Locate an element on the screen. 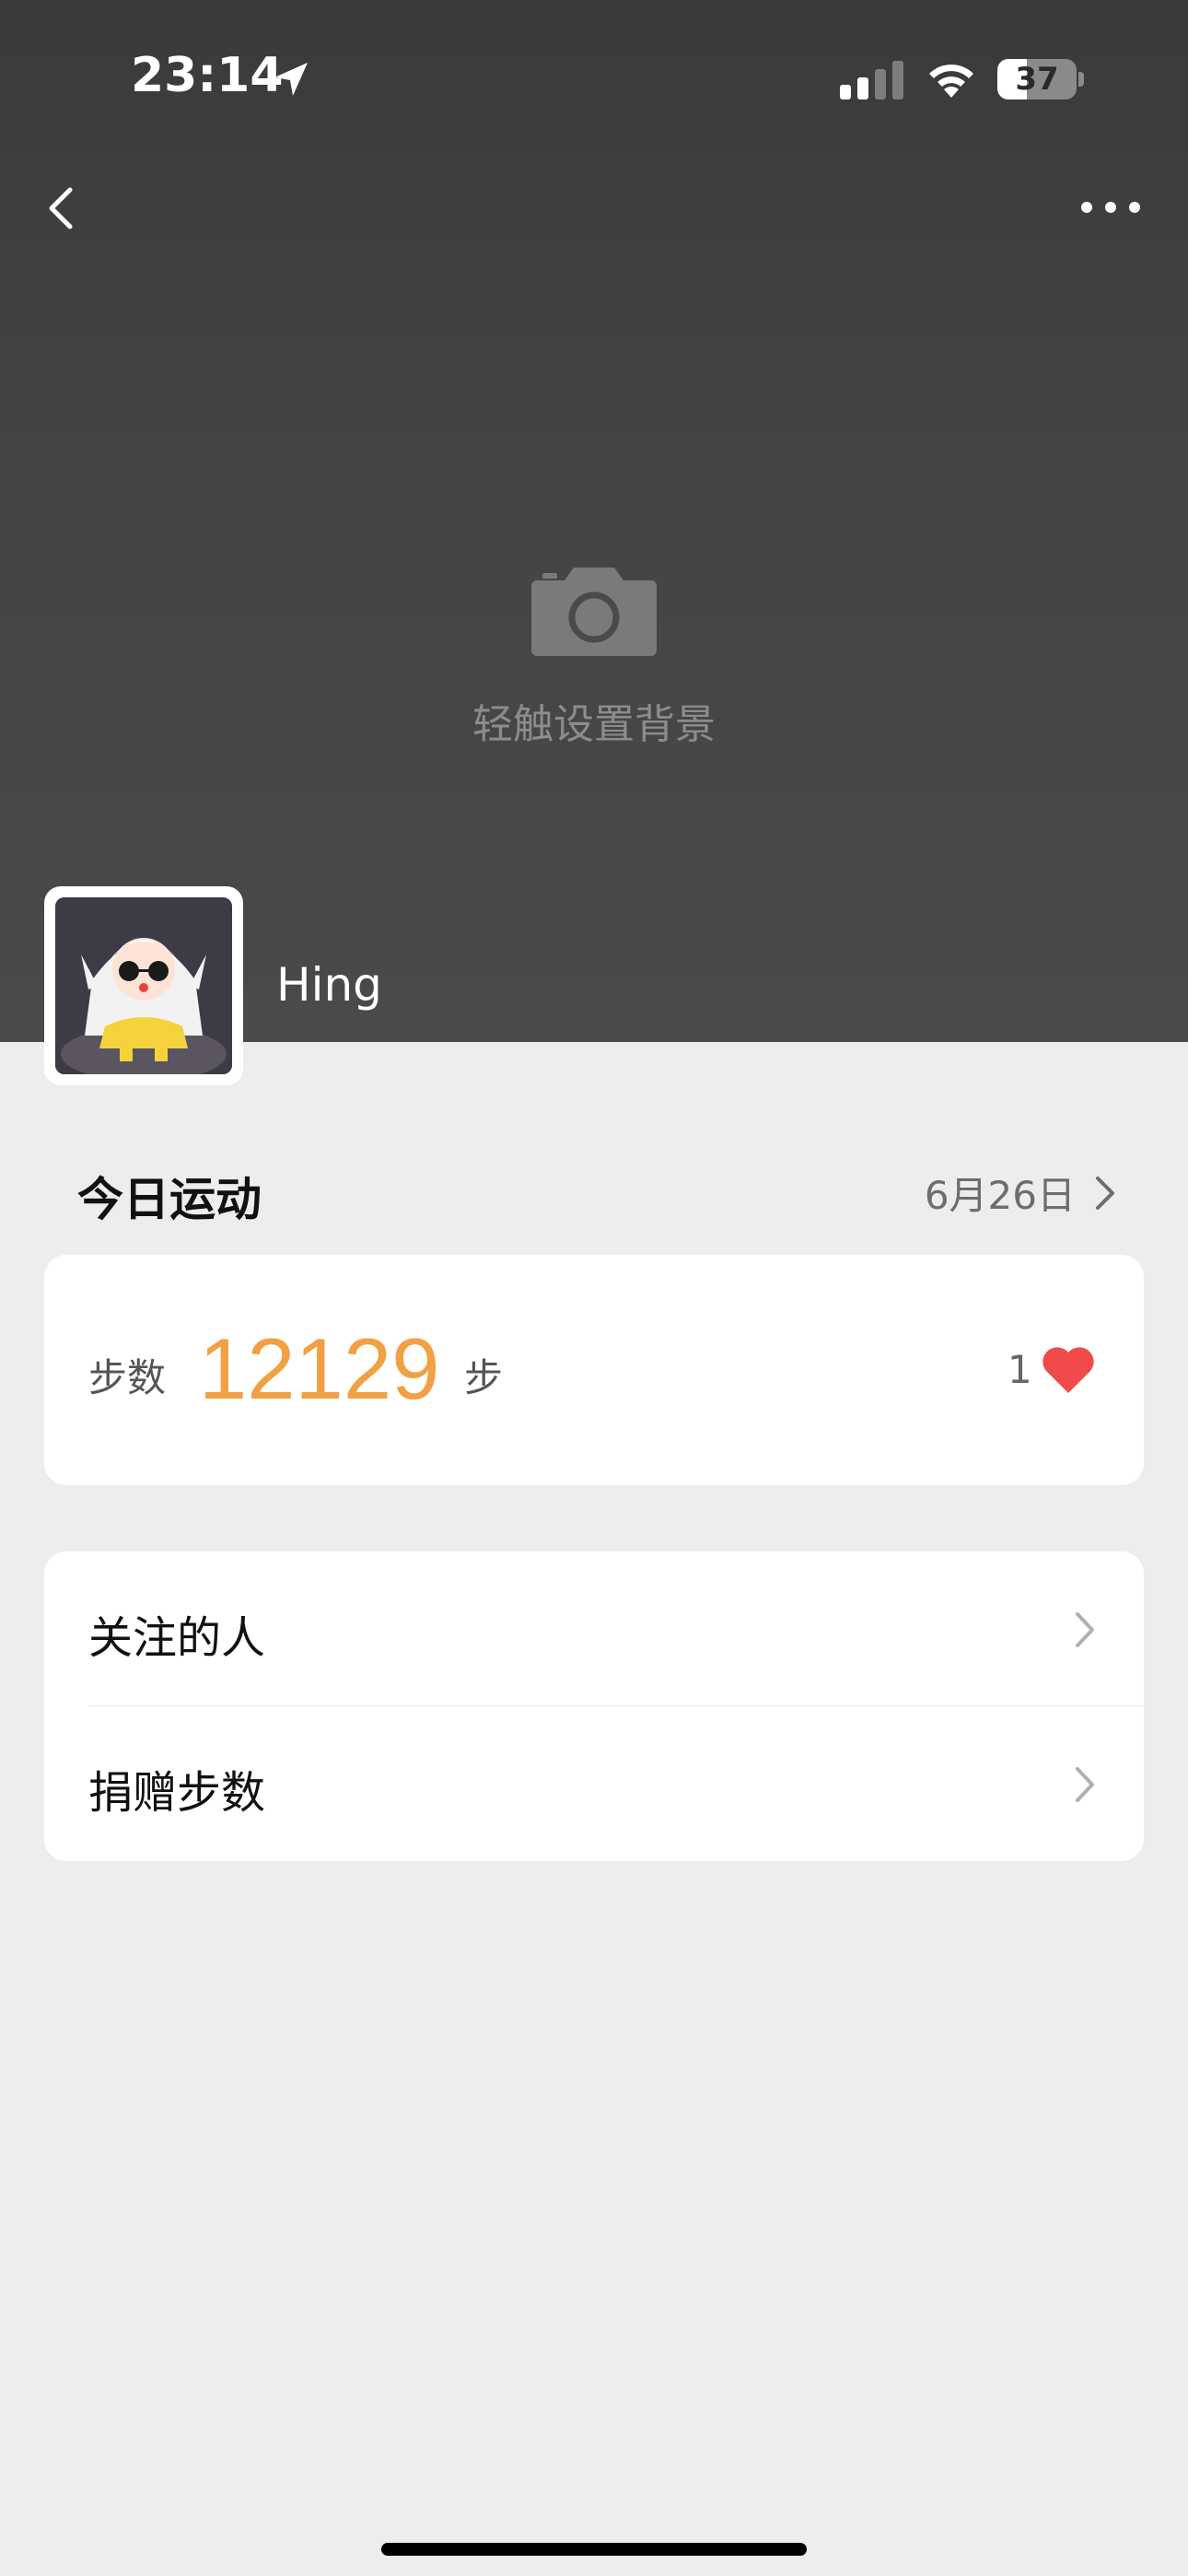 The image size is (1188, 2576). battery-percentage: 37 is located at coordinates (1037, 79).